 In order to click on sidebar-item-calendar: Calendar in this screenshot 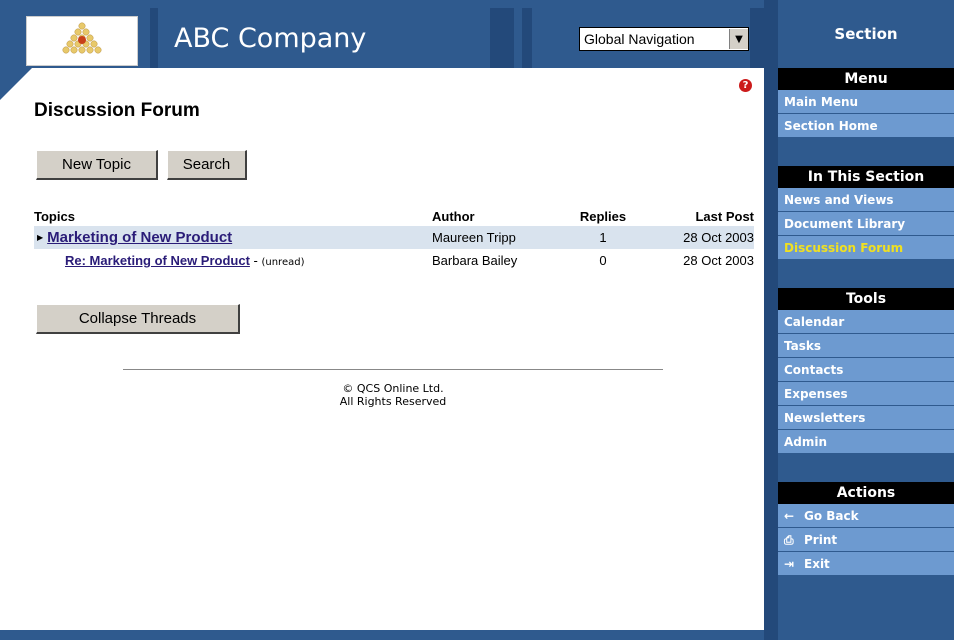, I will do `click(866, 322)`.